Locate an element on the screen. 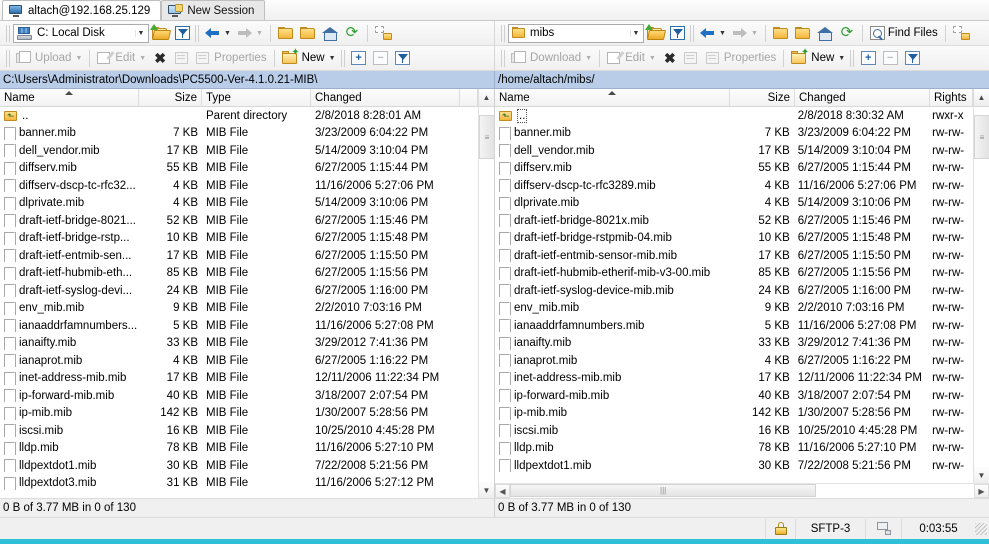  home-directory-button is located at coordinates (825, 33).